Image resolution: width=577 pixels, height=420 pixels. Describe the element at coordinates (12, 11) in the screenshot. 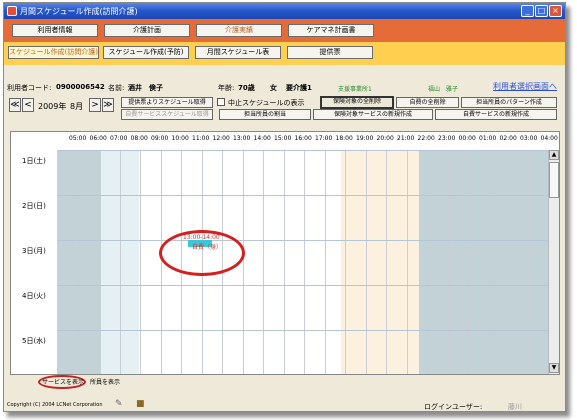

I see `app-icon` at that location.